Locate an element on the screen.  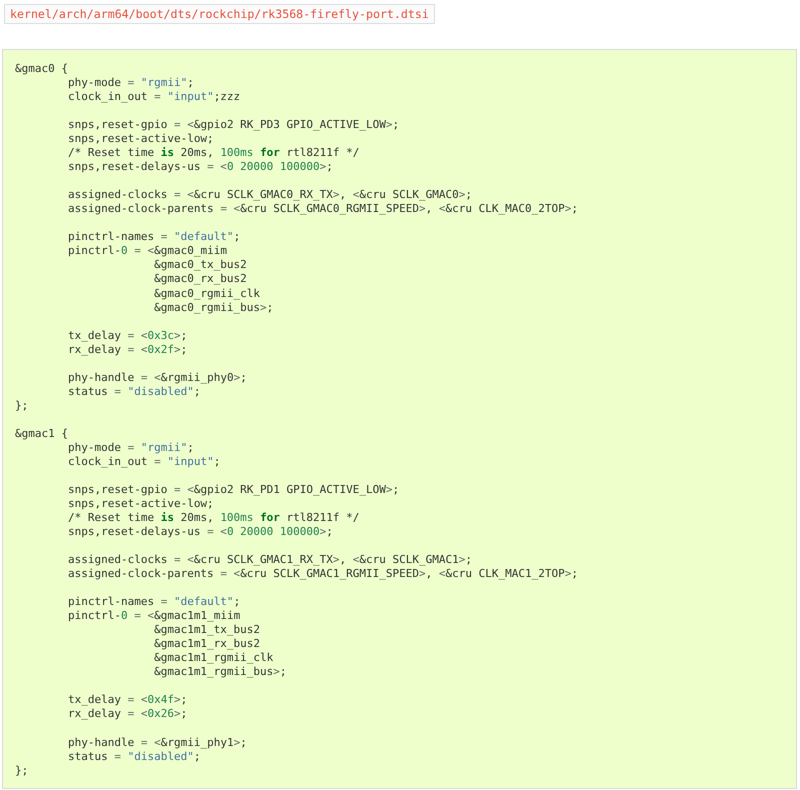
code-line: phy-handle = <&rgmii_phy1>; is located at coordinates (156, 743).